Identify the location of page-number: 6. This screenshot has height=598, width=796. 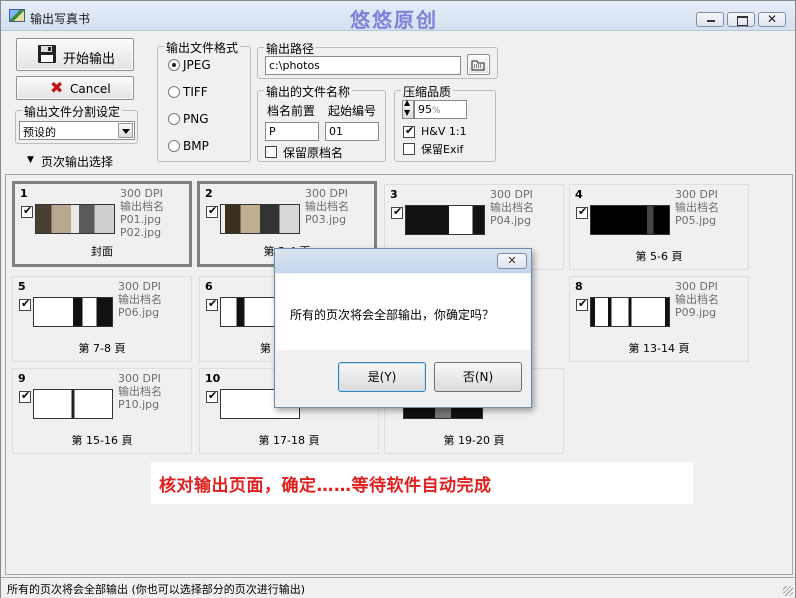
(209, 286).